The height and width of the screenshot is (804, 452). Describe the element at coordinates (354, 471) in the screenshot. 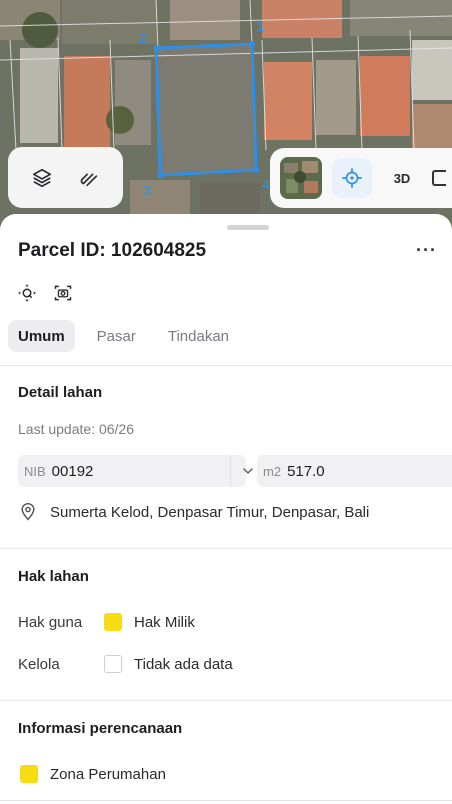

I see `area-field: m2 517.0` at that location.